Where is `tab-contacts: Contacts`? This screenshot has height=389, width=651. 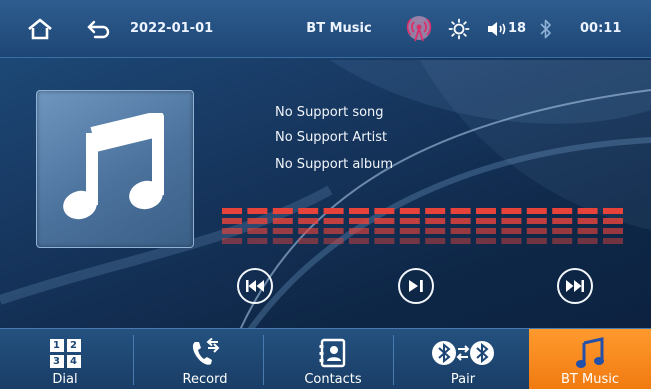
tab-contacts: Contacts is located at coordinates (333, 359).